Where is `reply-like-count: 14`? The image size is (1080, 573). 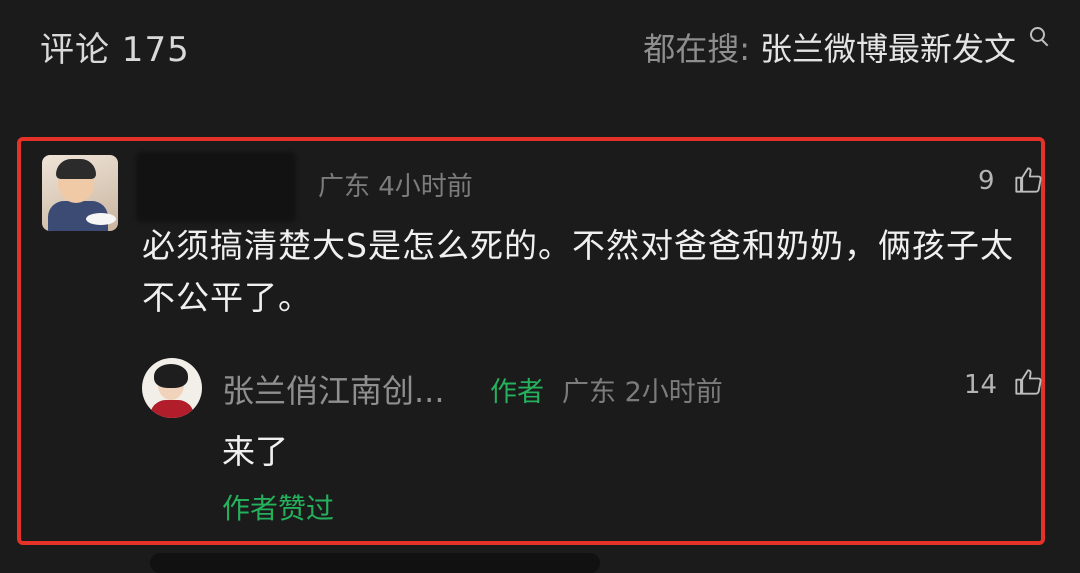
reply-like-count: 14 is located at coordinates (981, 385).